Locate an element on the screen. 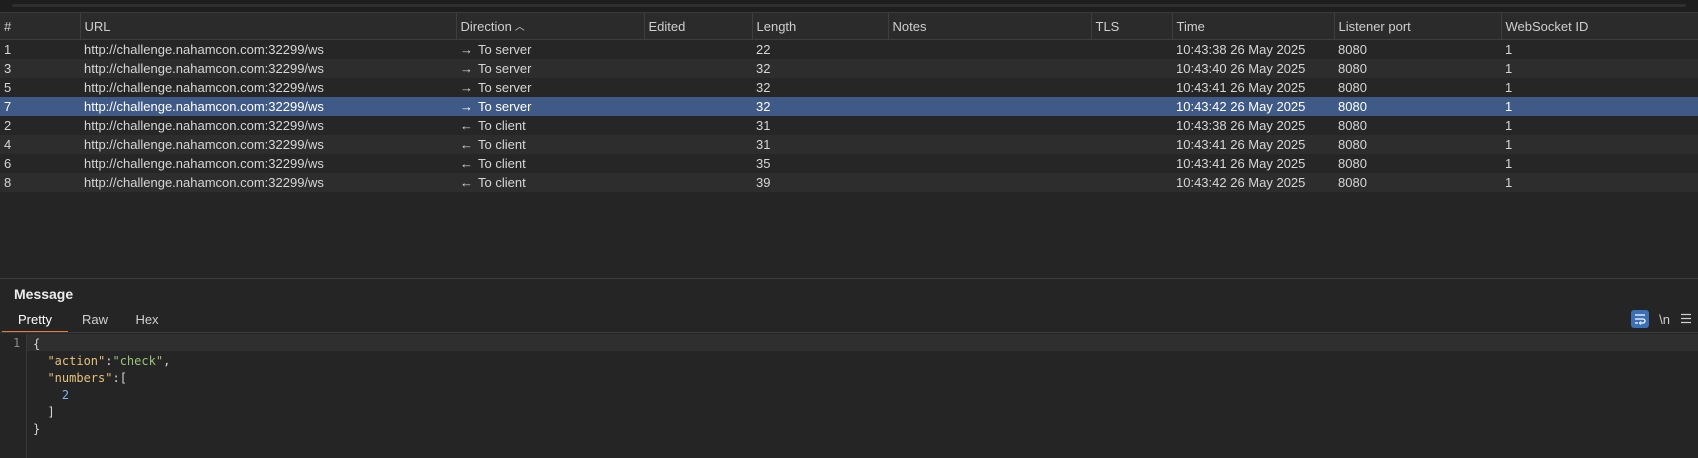  tab-pretty: Pretty is located at coordinates (35, 320).